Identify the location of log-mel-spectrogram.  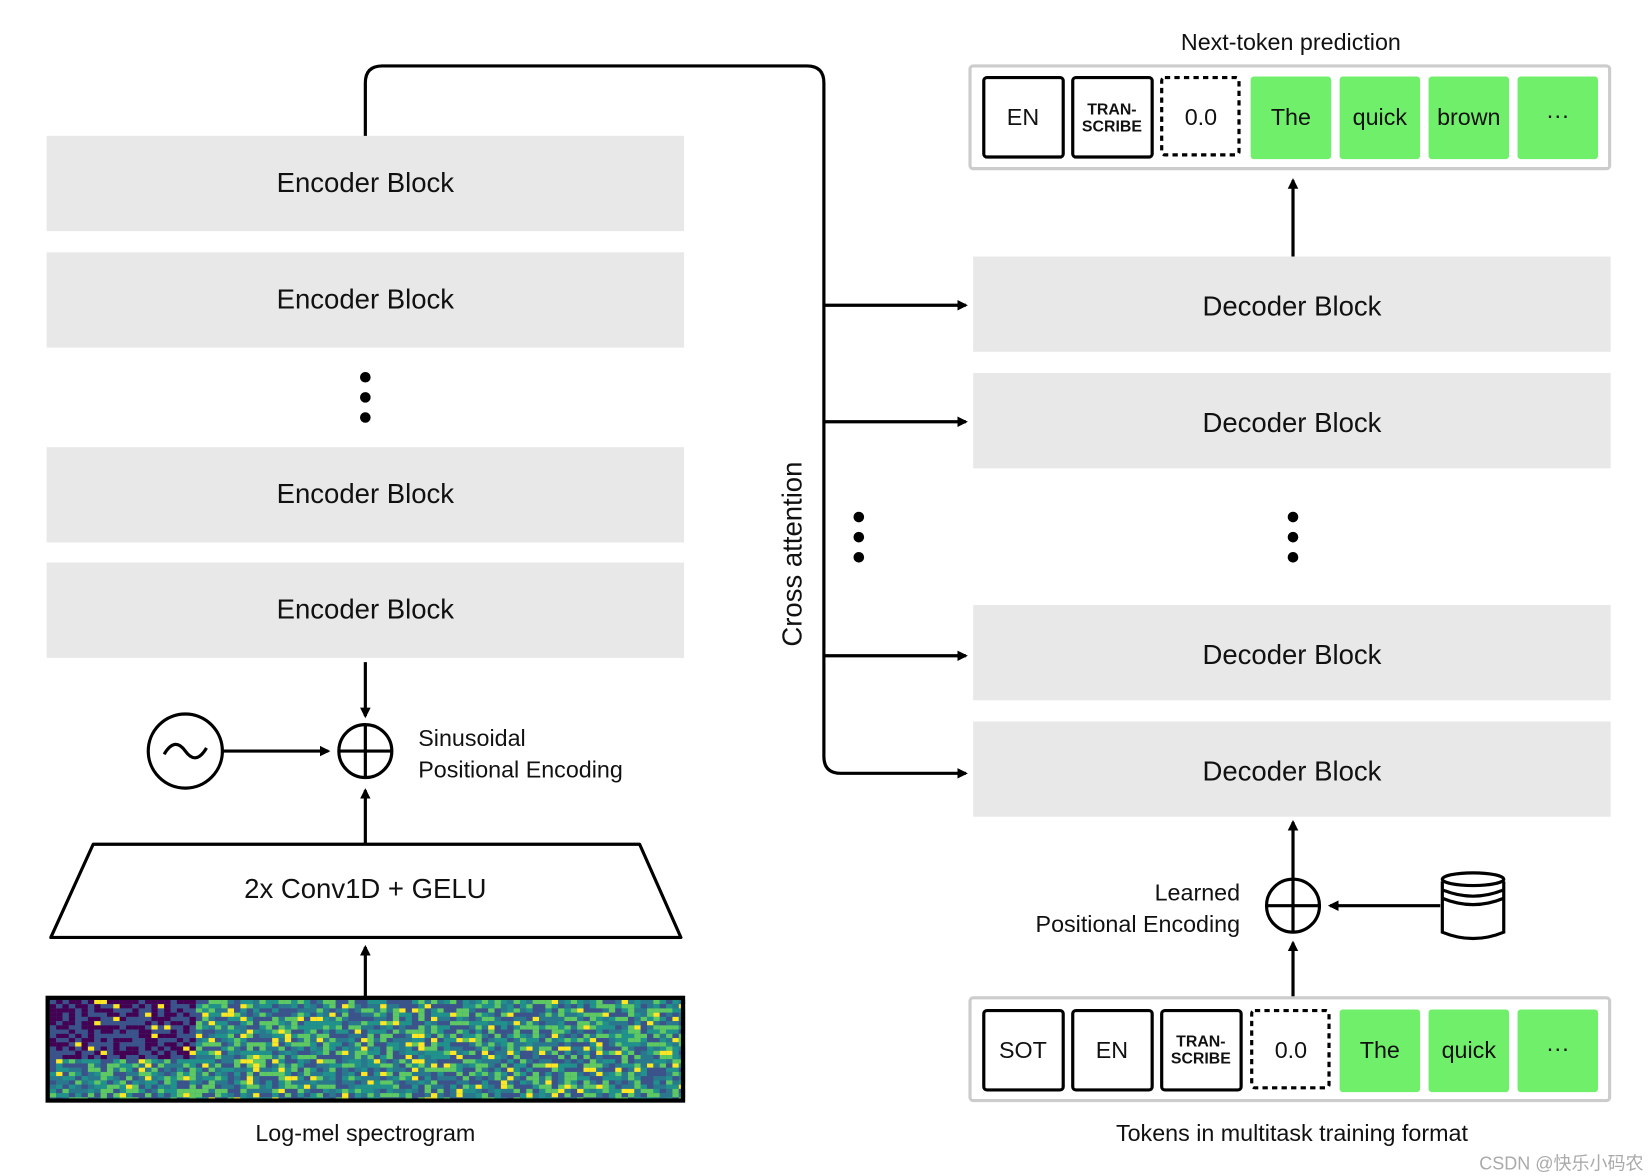
(365, 1049).